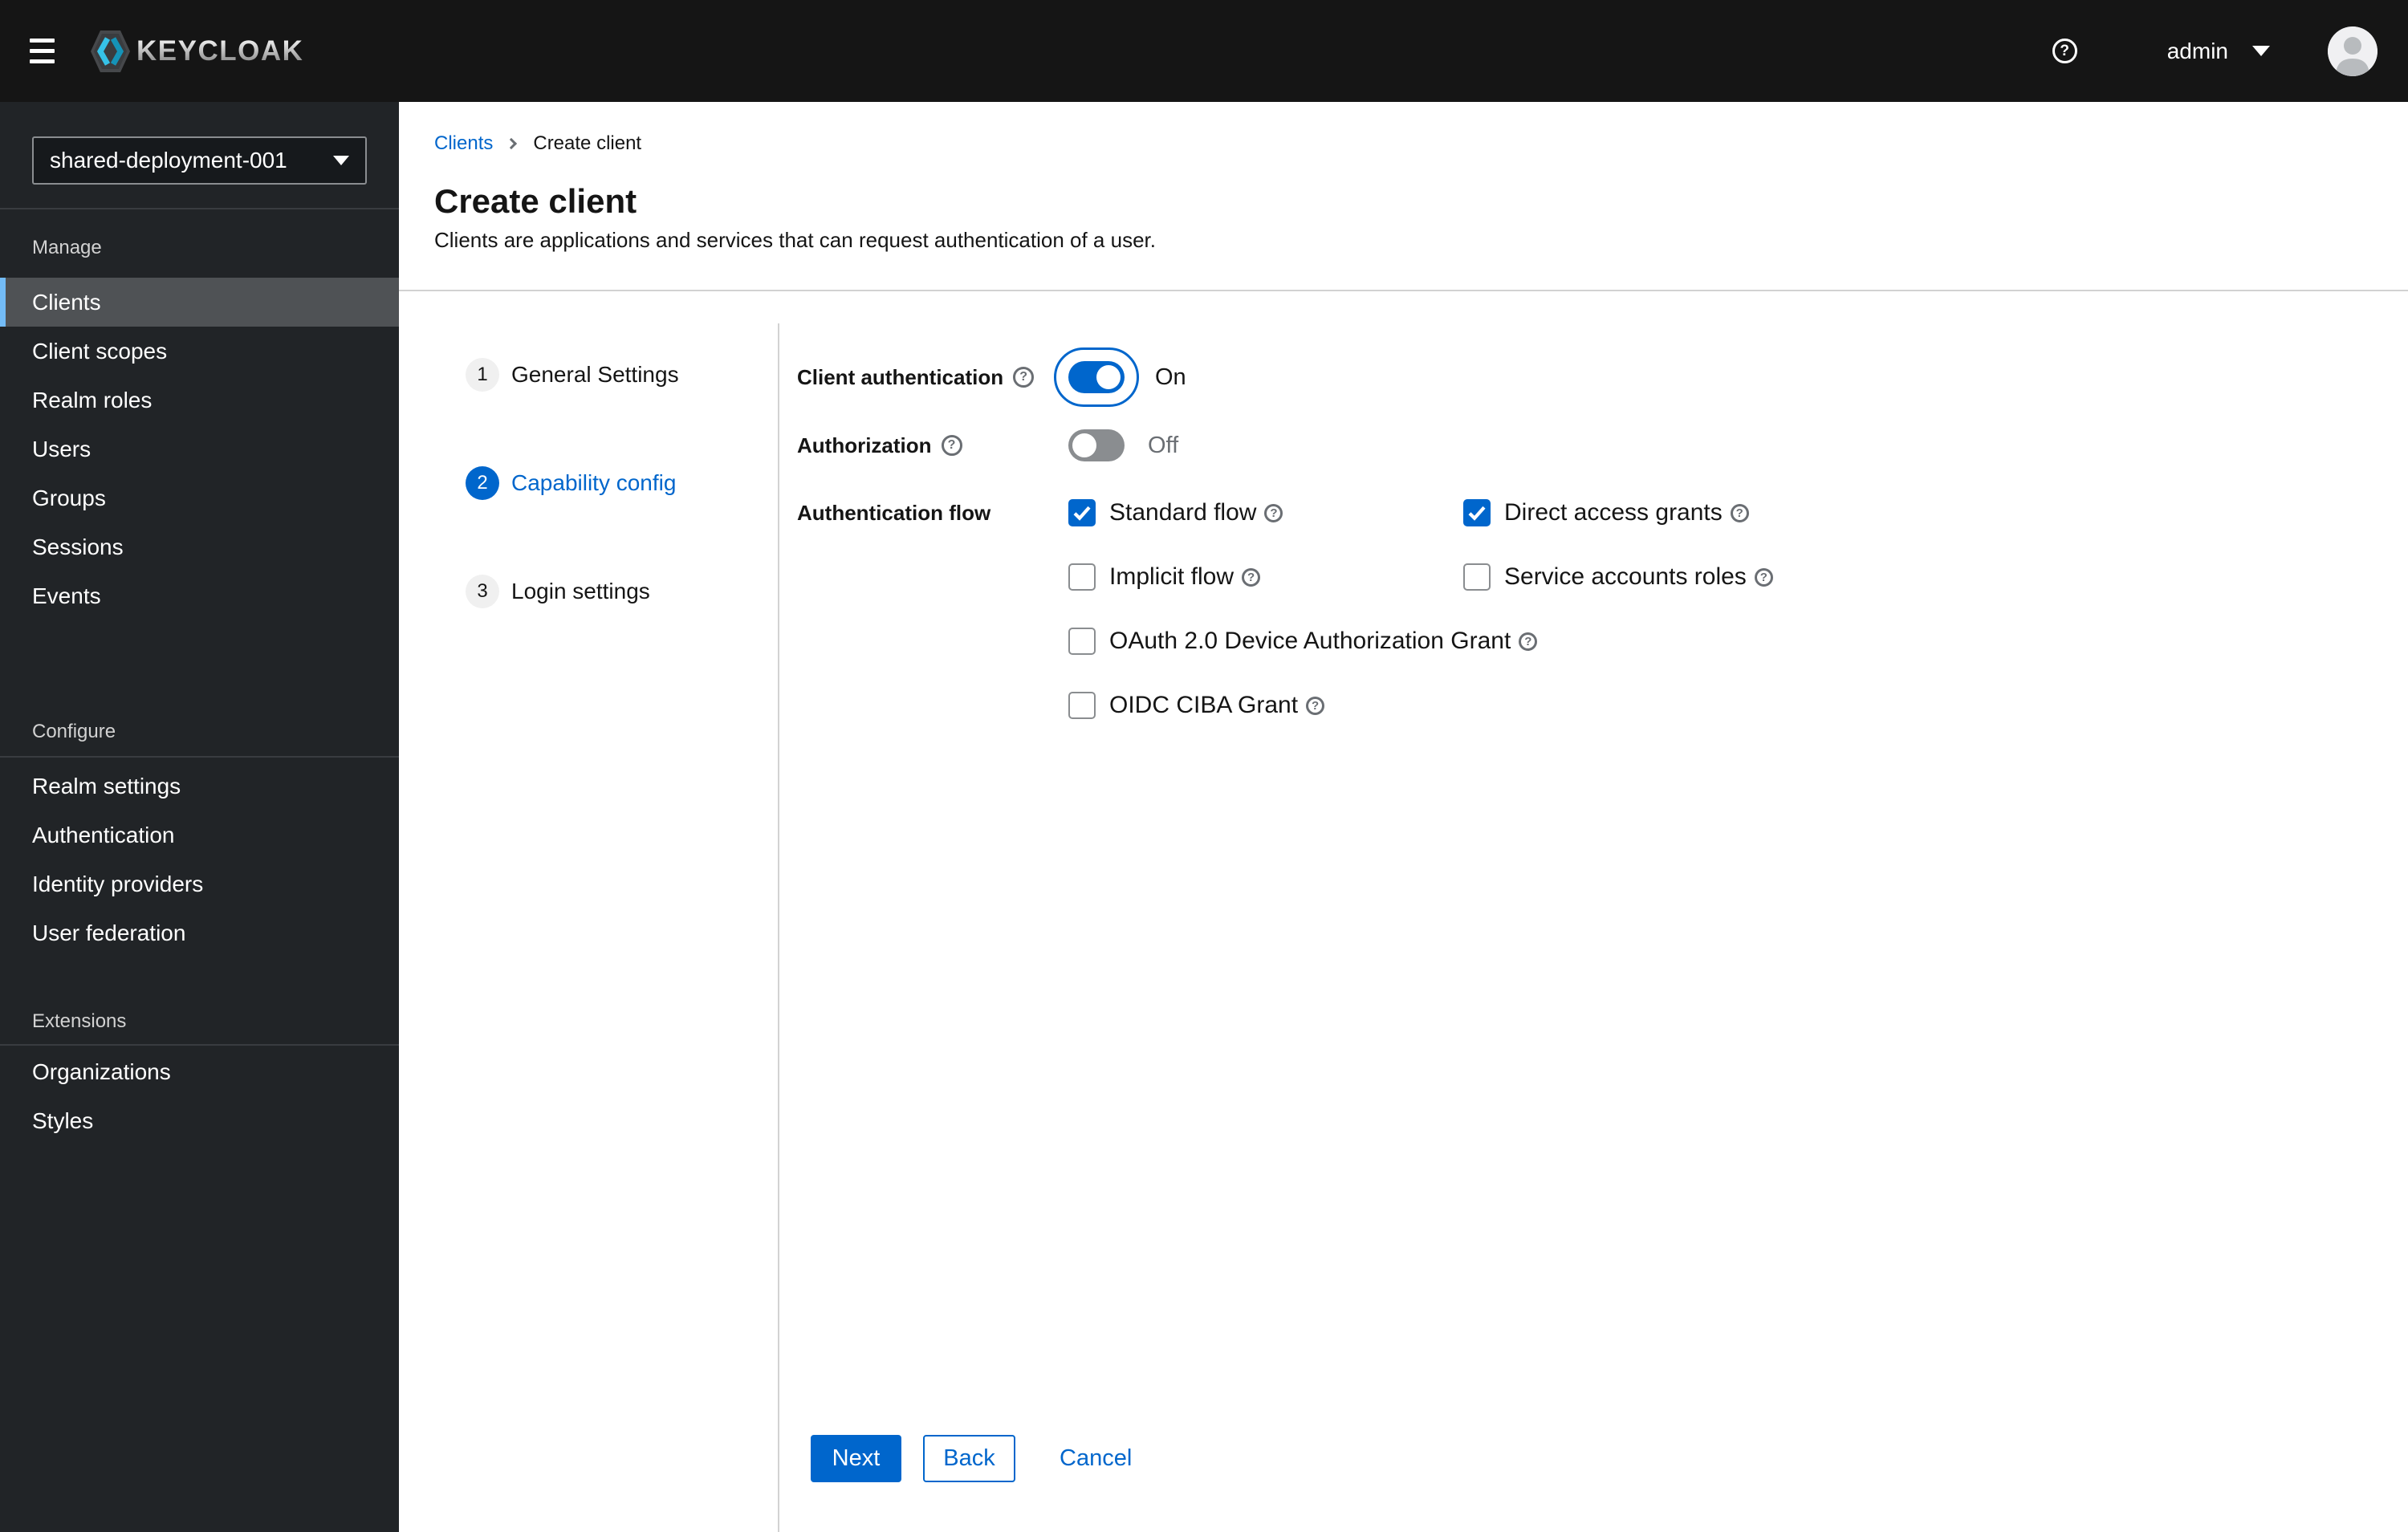 The image size is (2408, 1532). I want to click on page-title: Create client, so click(535, 201).